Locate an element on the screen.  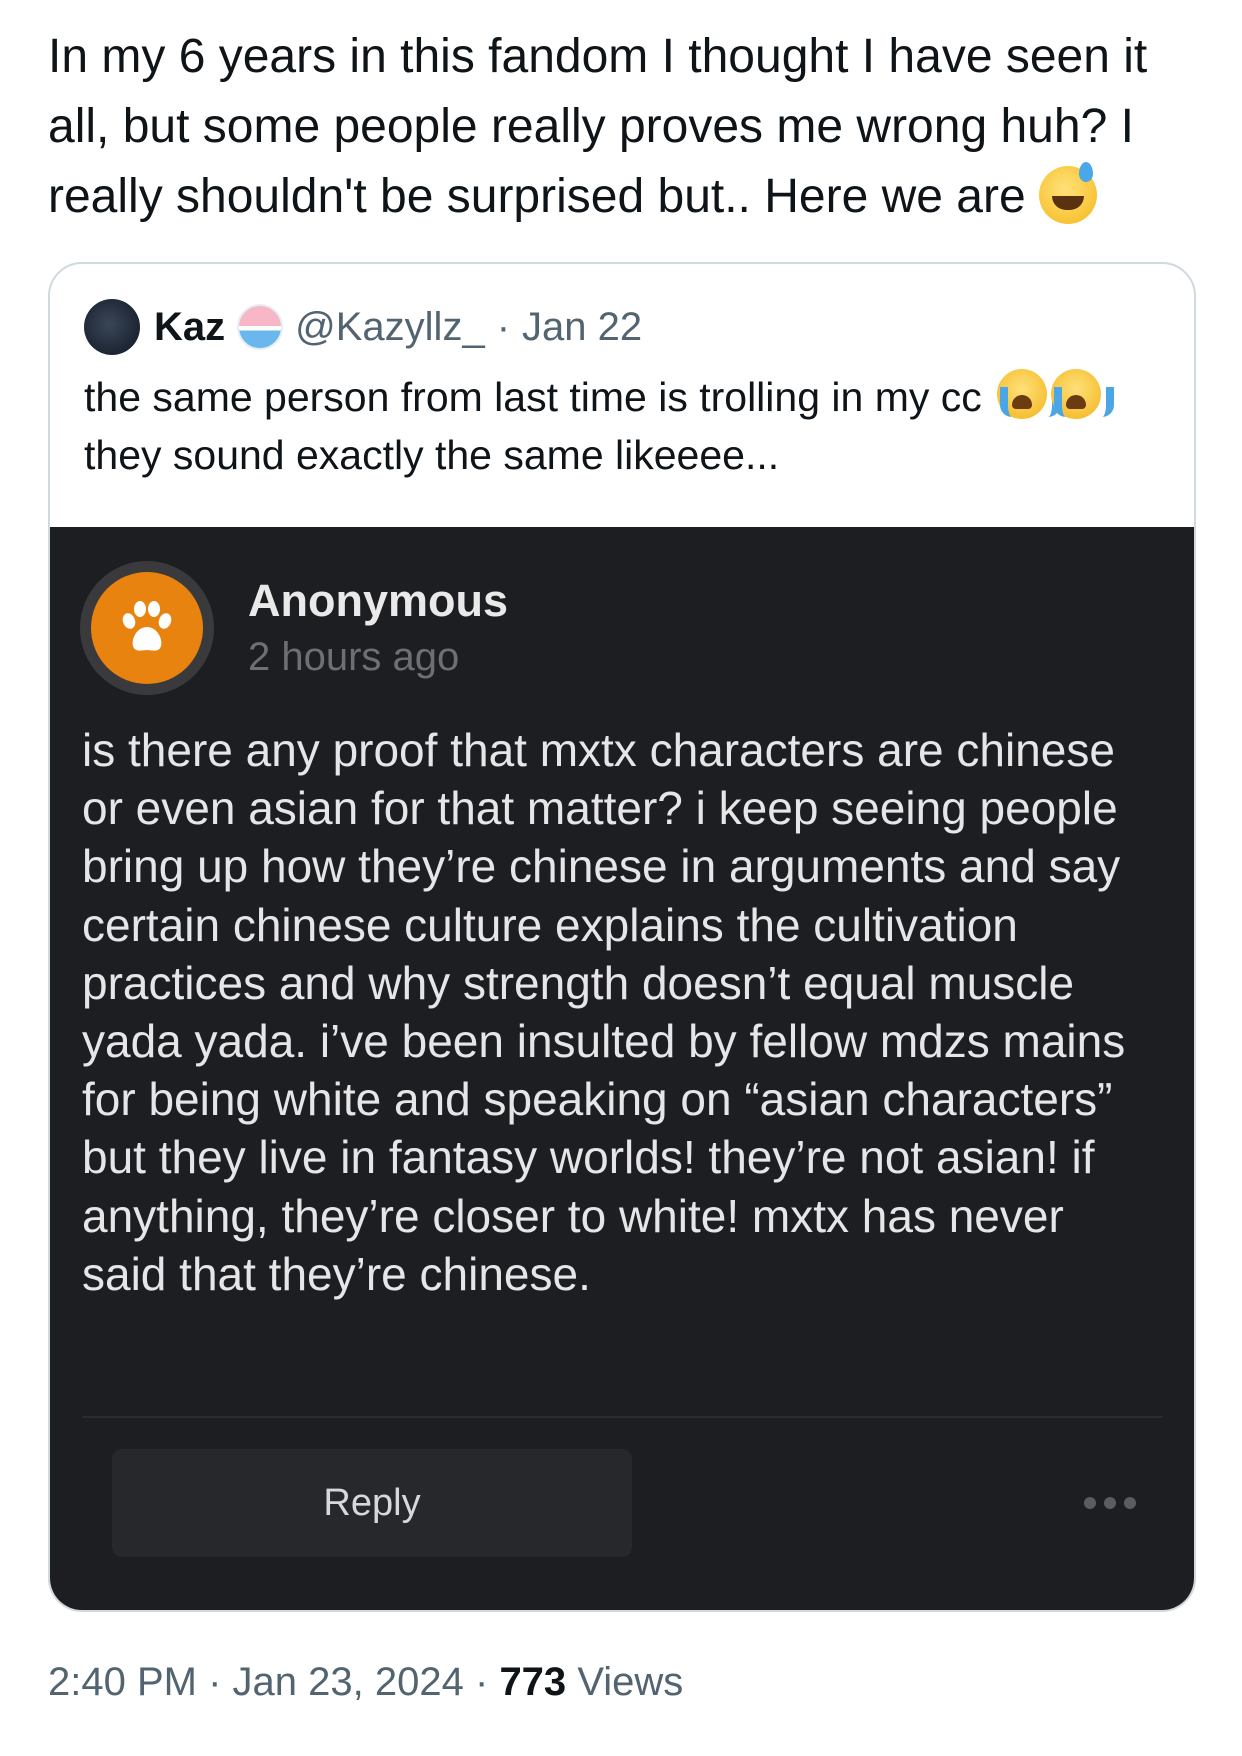
paw-icon is located at coordinates (147, 626).